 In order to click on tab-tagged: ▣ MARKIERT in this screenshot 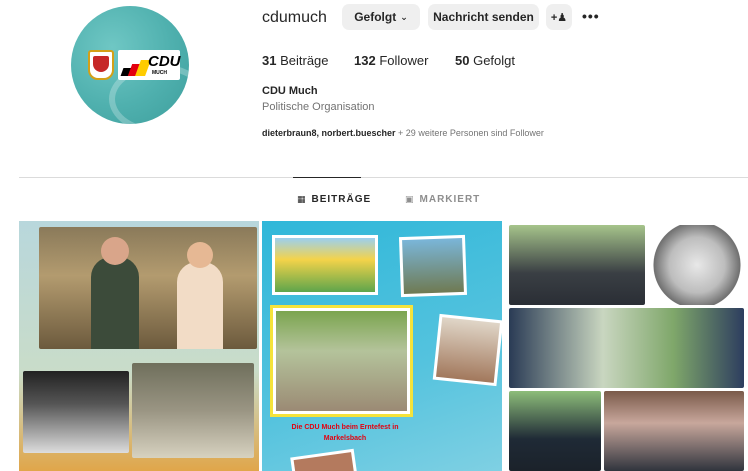, I will do `click(442, 199)`.